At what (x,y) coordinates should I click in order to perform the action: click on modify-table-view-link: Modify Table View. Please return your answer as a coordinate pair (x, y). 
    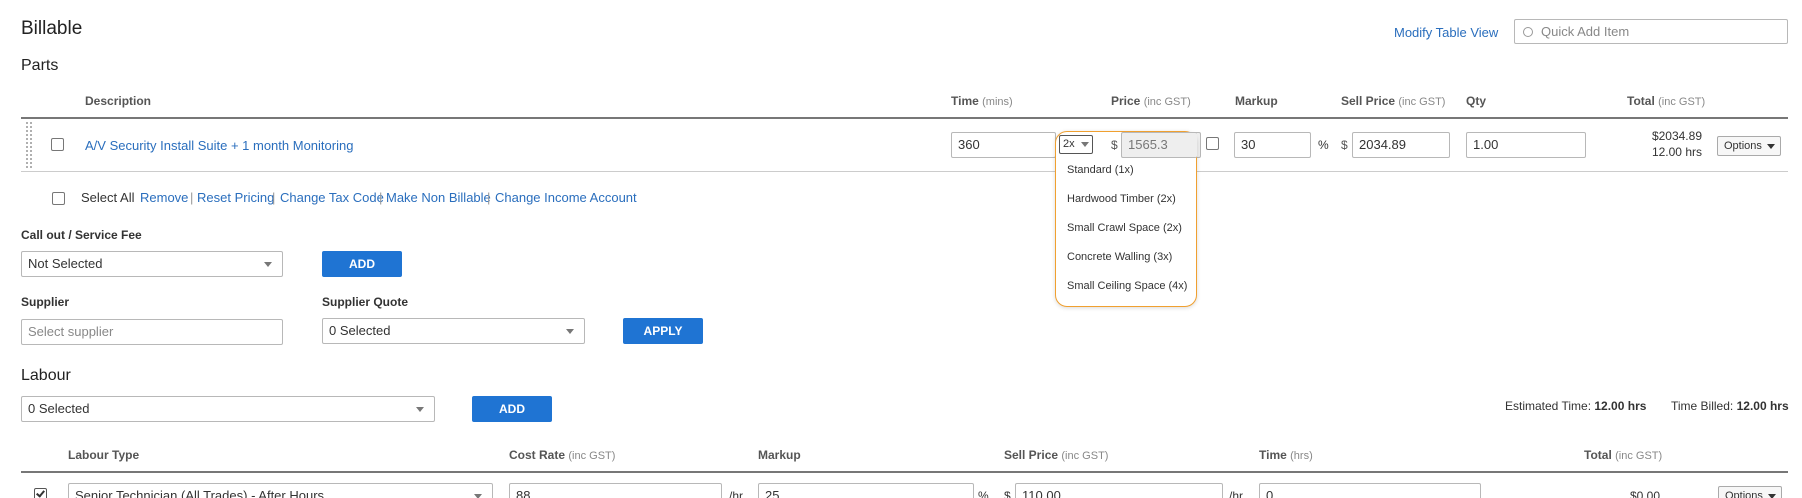
    Looking at the image, I should click on (1446, 32).